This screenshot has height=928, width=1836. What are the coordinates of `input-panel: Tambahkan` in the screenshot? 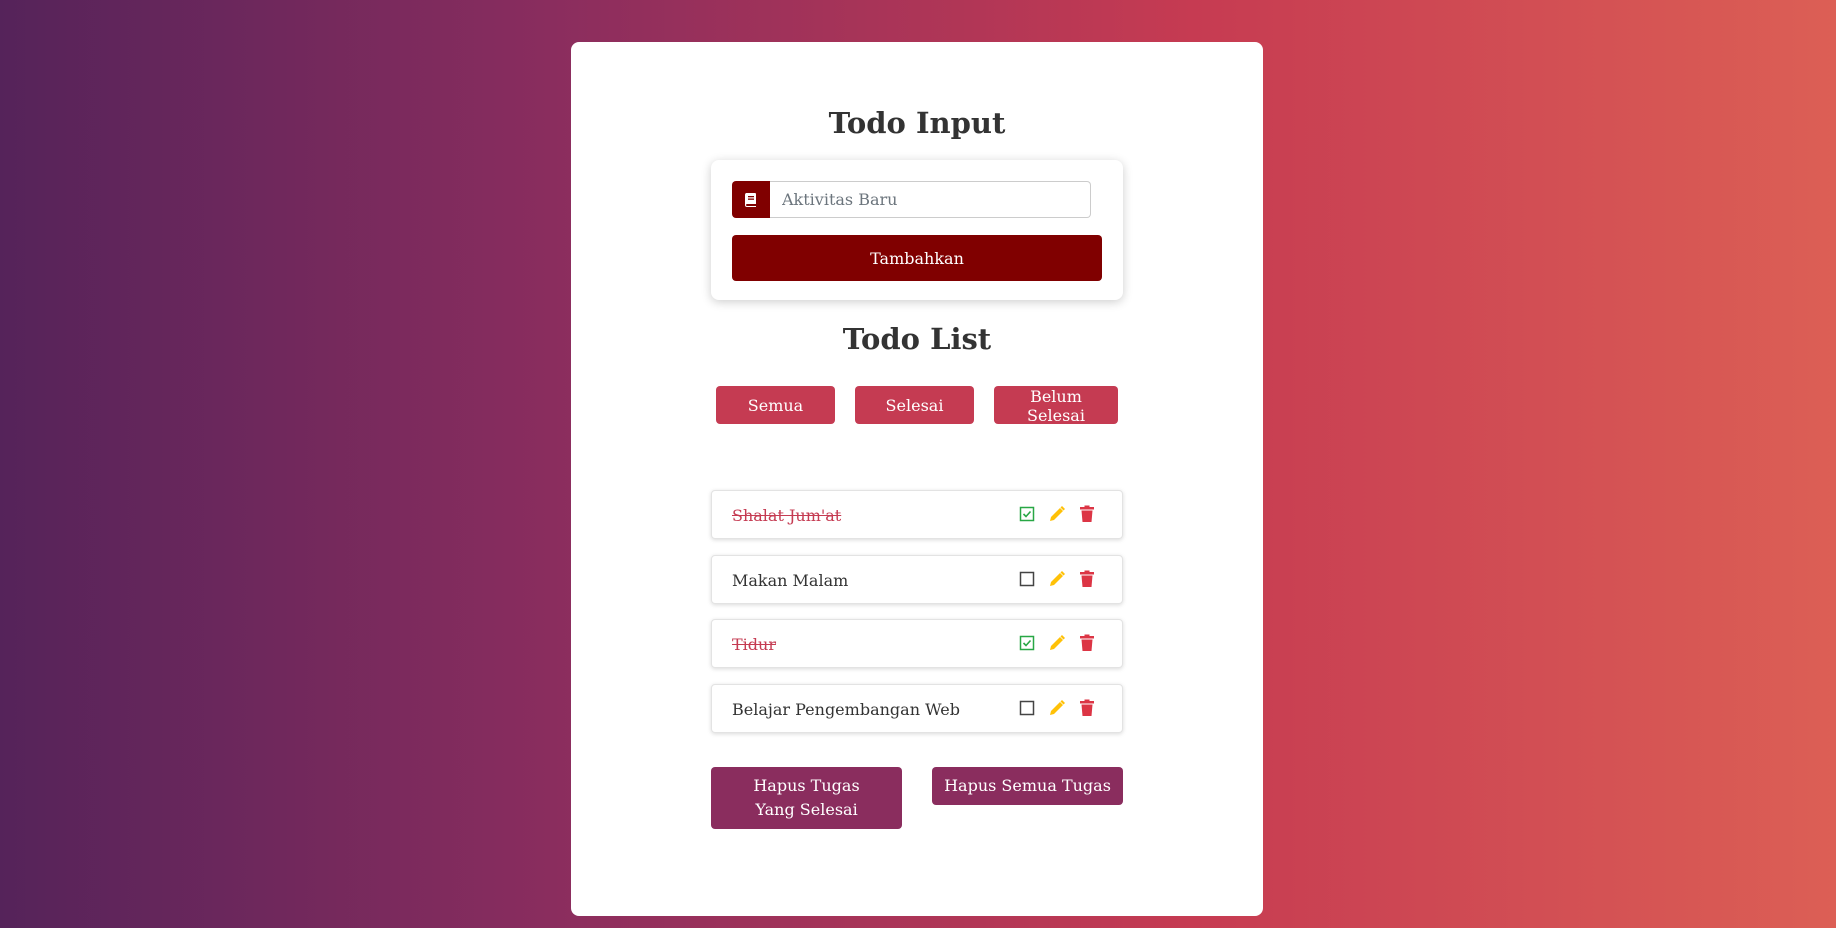 It's located at (917, 230).